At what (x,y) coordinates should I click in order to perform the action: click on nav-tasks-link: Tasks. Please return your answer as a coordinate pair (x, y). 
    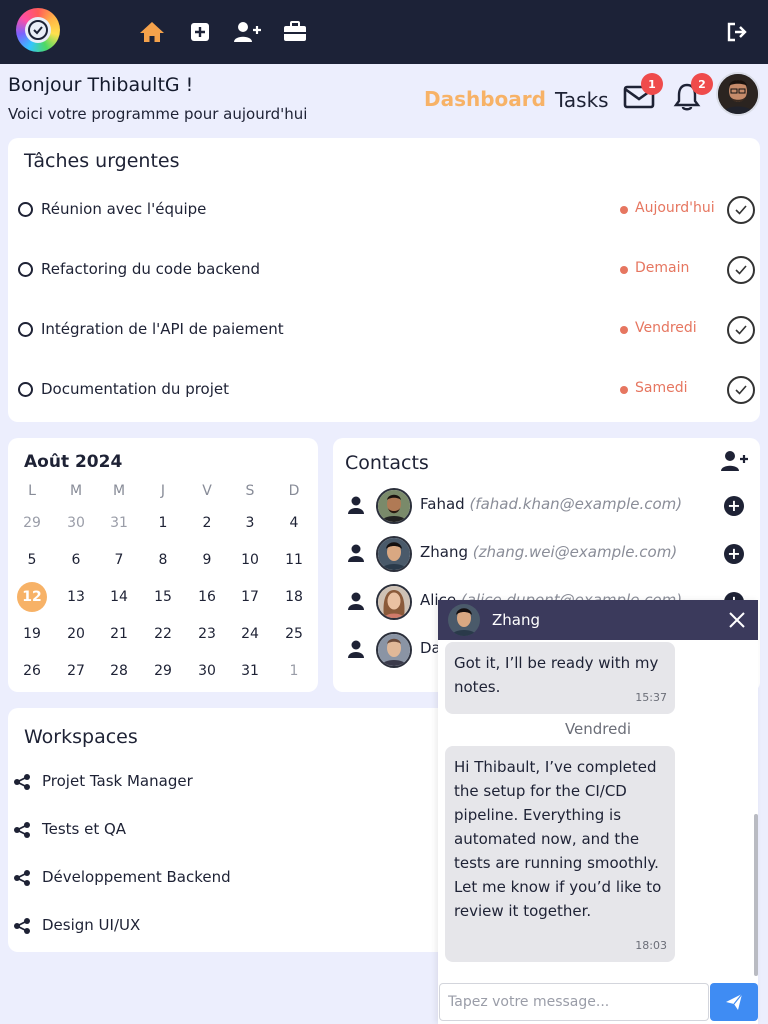
    Looking at the image, I should click on (582, 100).